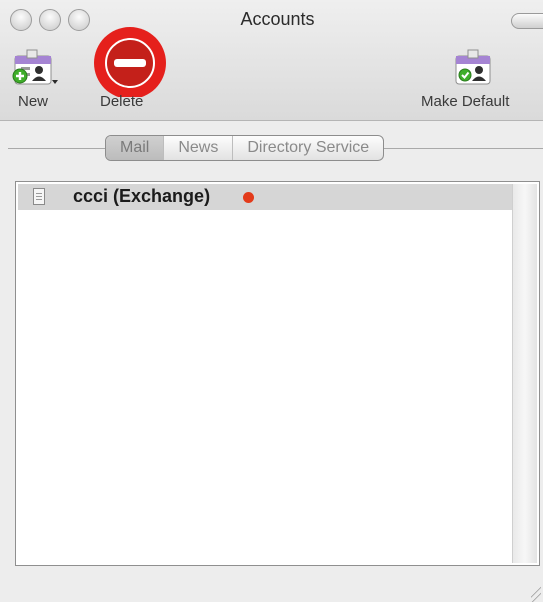 This screenshot has width=543, height=602. Describe the element at coordinates (122, 101) in the screenshot. I see `delete-button-label: Delete` at that location.